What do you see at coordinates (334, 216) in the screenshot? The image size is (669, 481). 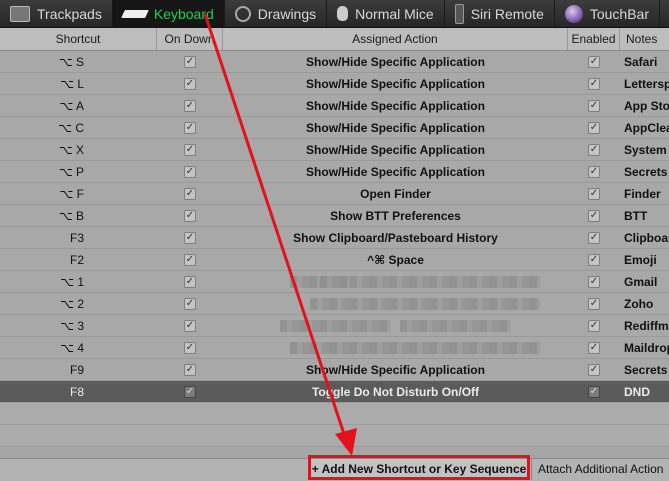 I see `table-row: ⌥ B ✓ Show BTT Preferences ✓ BTT` at bounding box center [334, 216].